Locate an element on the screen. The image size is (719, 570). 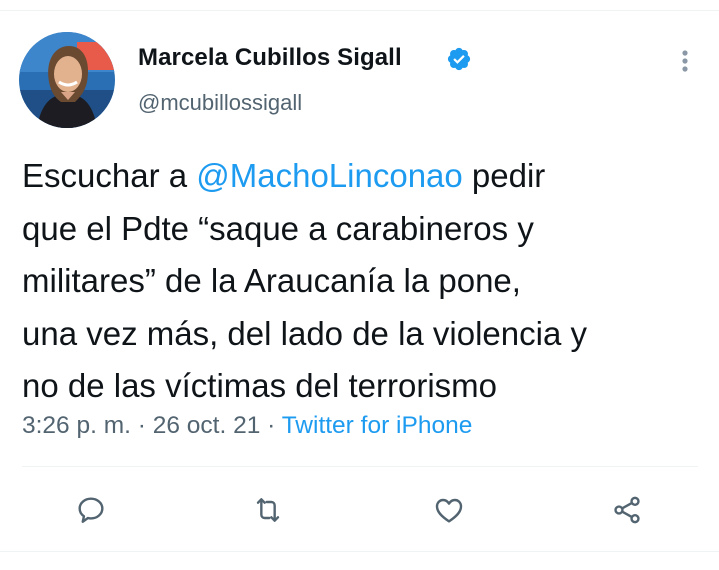
tweet-text-segment: pedir is located at coordinates (504, 175).